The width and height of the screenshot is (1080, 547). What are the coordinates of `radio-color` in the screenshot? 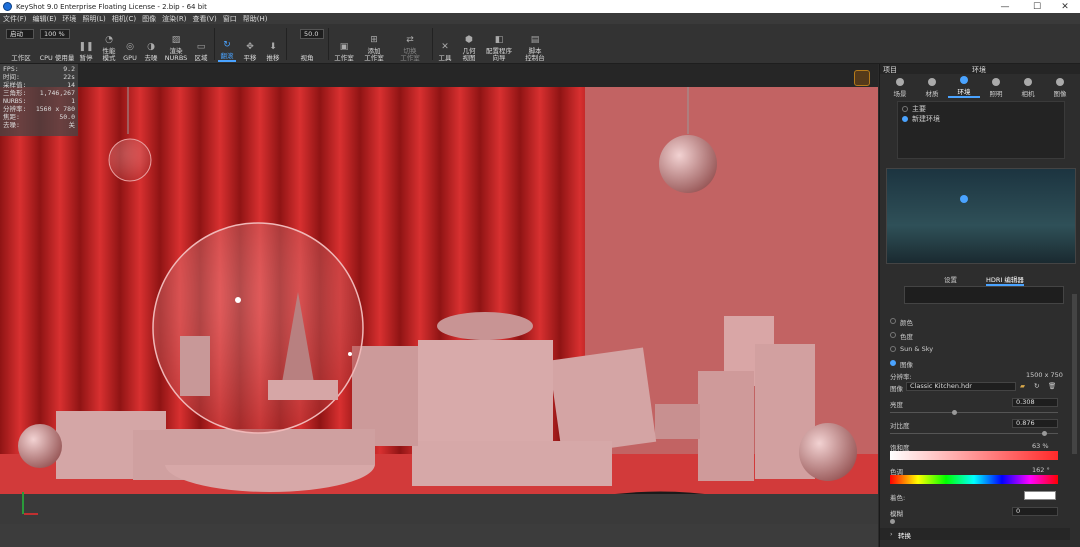 It's located at (893, 321).